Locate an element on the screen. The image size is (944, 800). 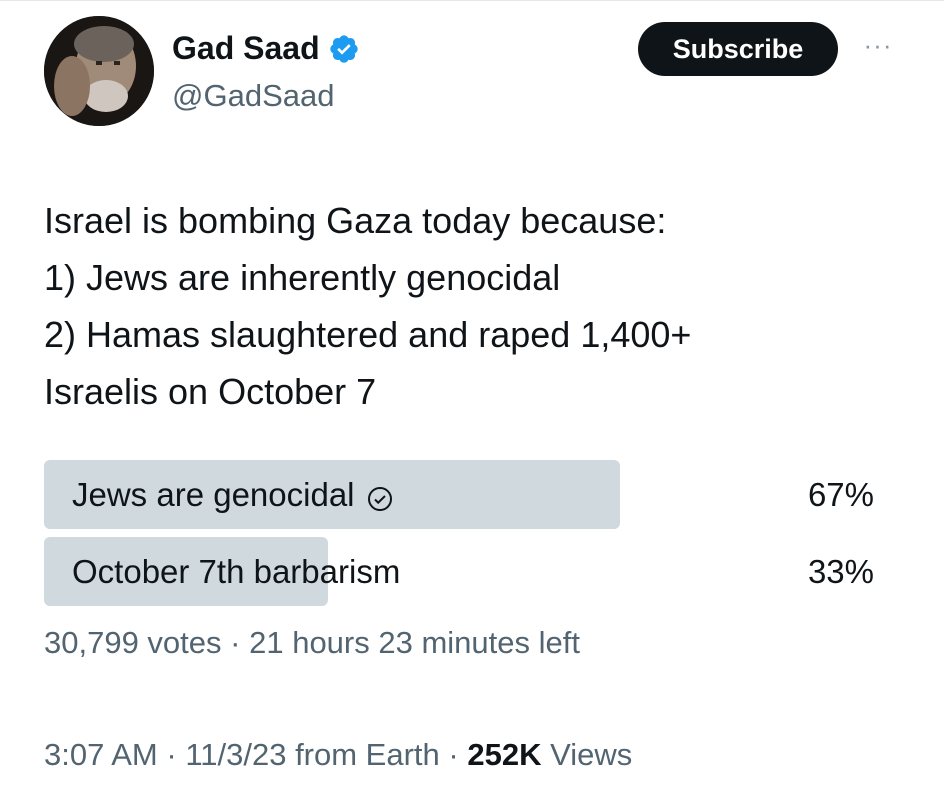
poll-option-label: October 7th barbarism is located at coordinates (236, 571).